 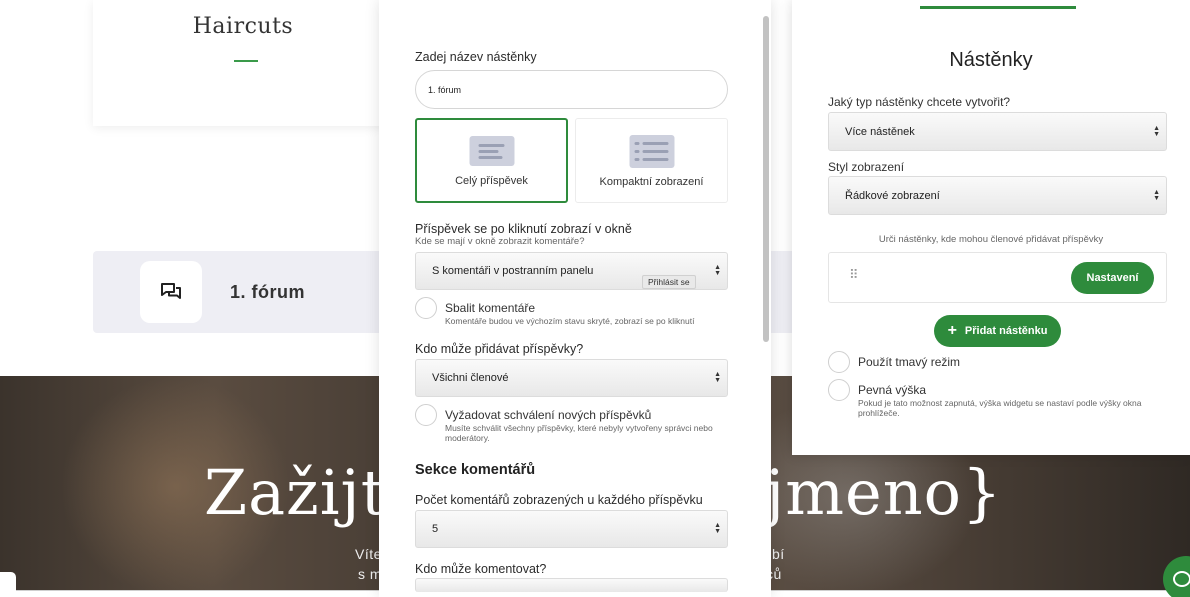 I want to click on display-style-label: Styl zobrazení, so click(x=866, y=167).